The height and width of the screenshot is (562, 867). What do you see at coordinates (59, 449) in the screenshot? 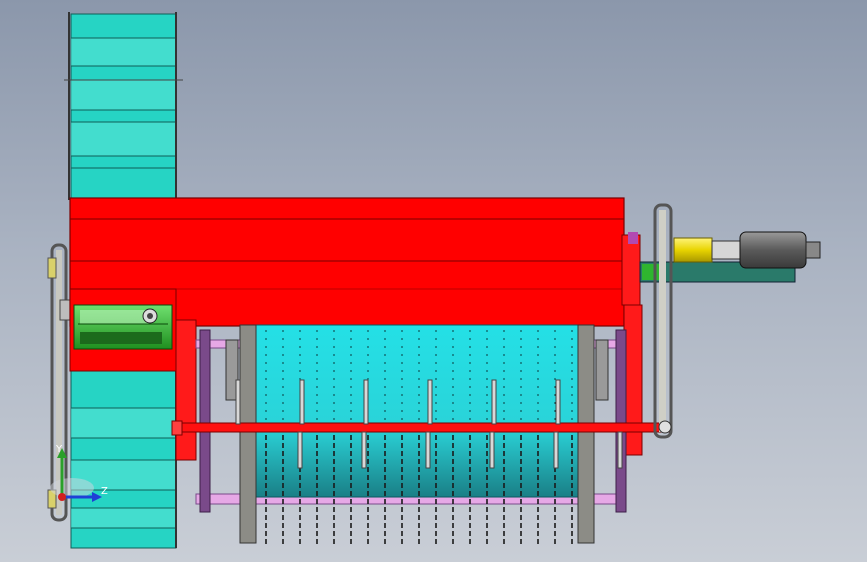
I see `y-axis-label: Y` at bounding box center [59, 449].